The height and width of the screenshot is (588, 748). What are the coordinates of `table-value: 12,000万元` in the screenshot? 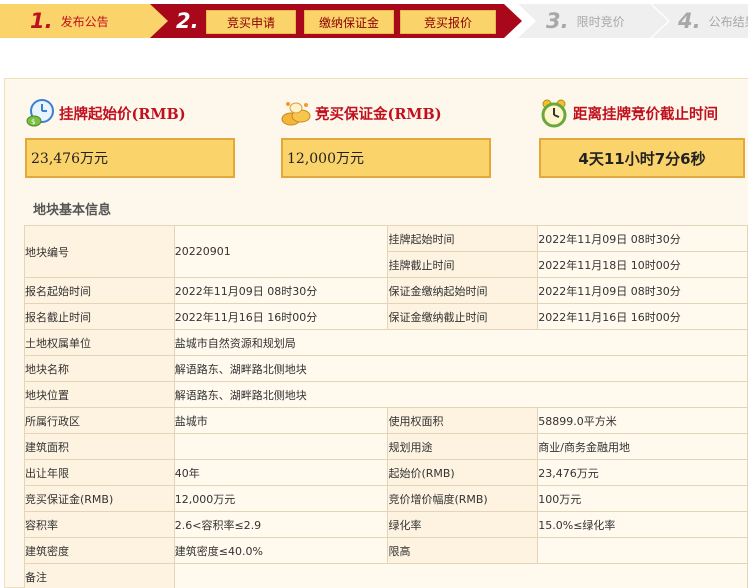 It's located at (281, 498).